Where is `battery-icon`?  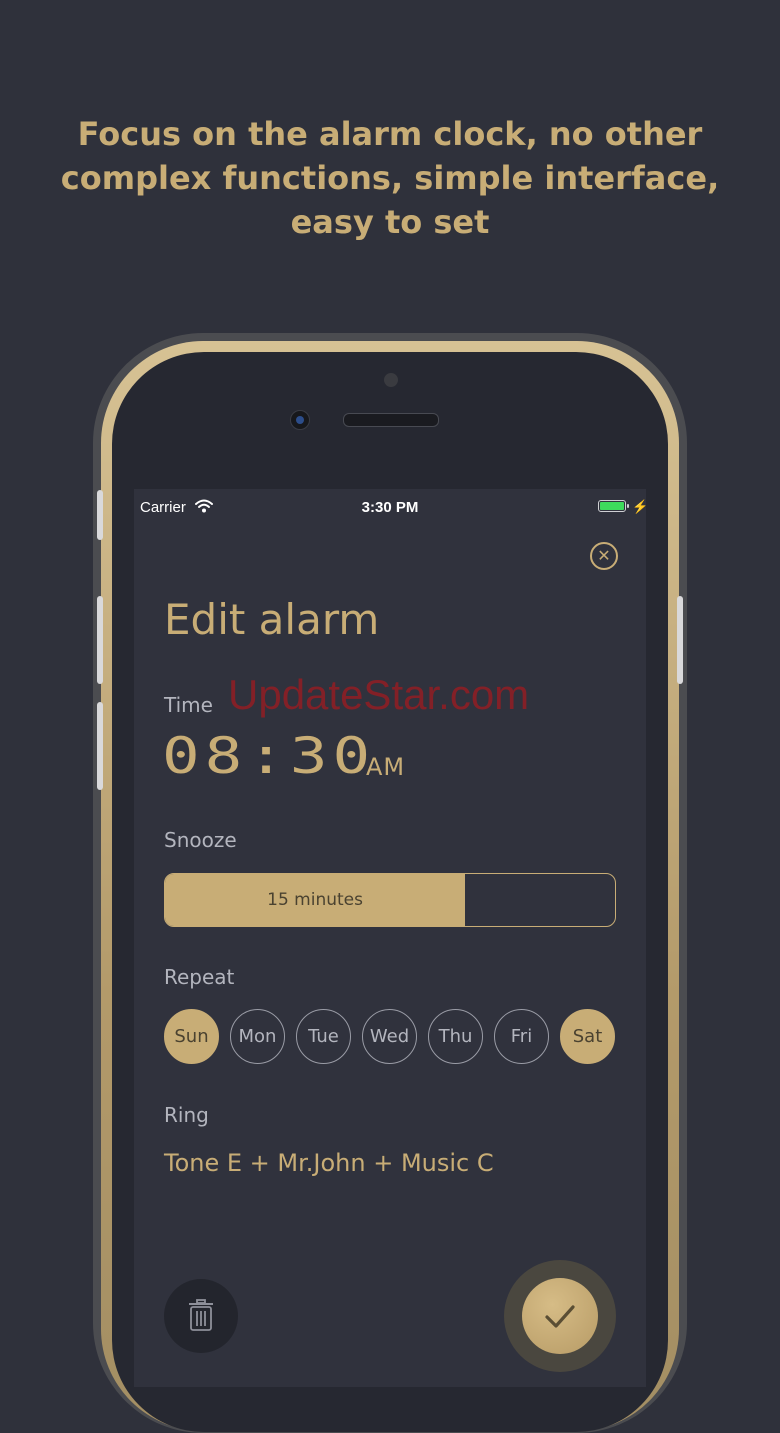
battery-icon is located at coordinates (613, 506).